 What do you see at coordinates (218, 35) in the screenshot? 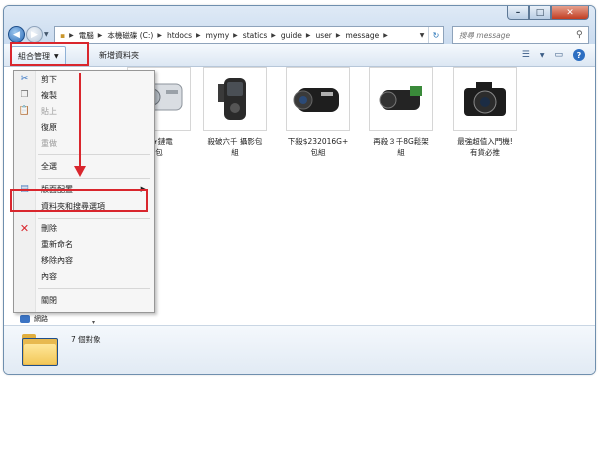
I see `breadcrumb-mymy: mymy` at bounding box center [218, 35].